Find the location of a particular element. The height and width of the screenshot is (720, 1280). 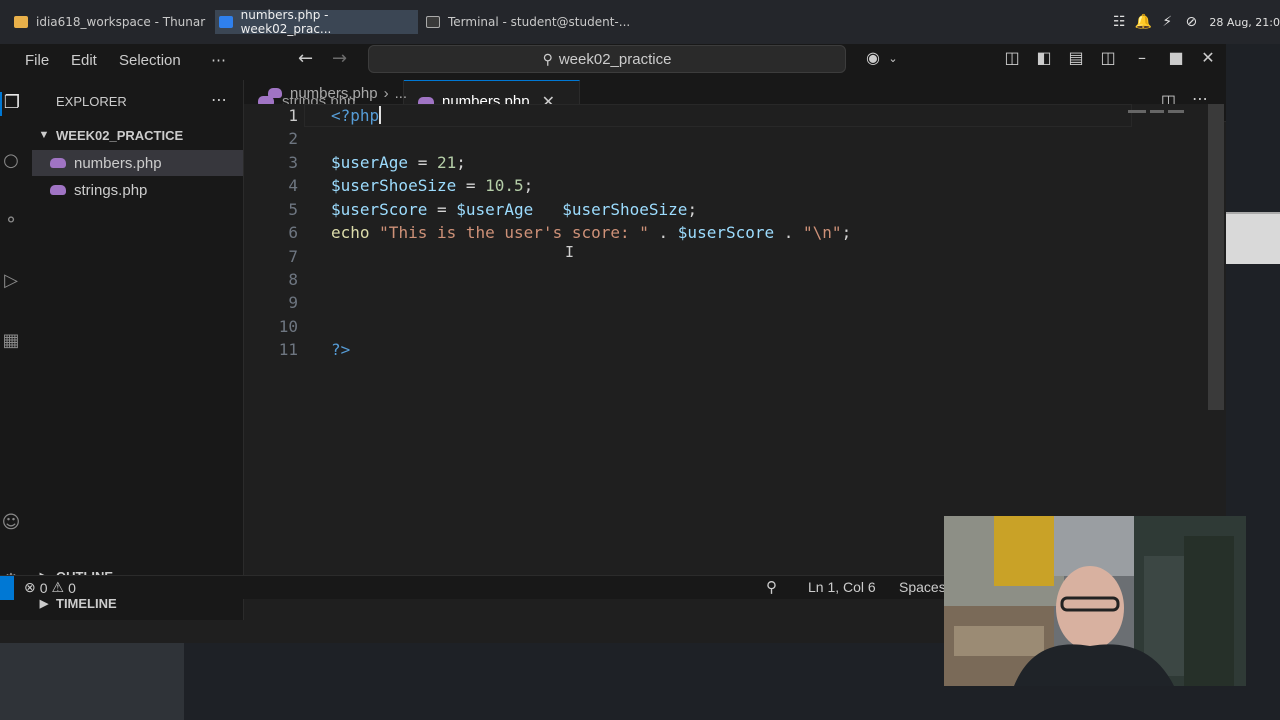

line-number: 8 is located at coordinates (293, 279).